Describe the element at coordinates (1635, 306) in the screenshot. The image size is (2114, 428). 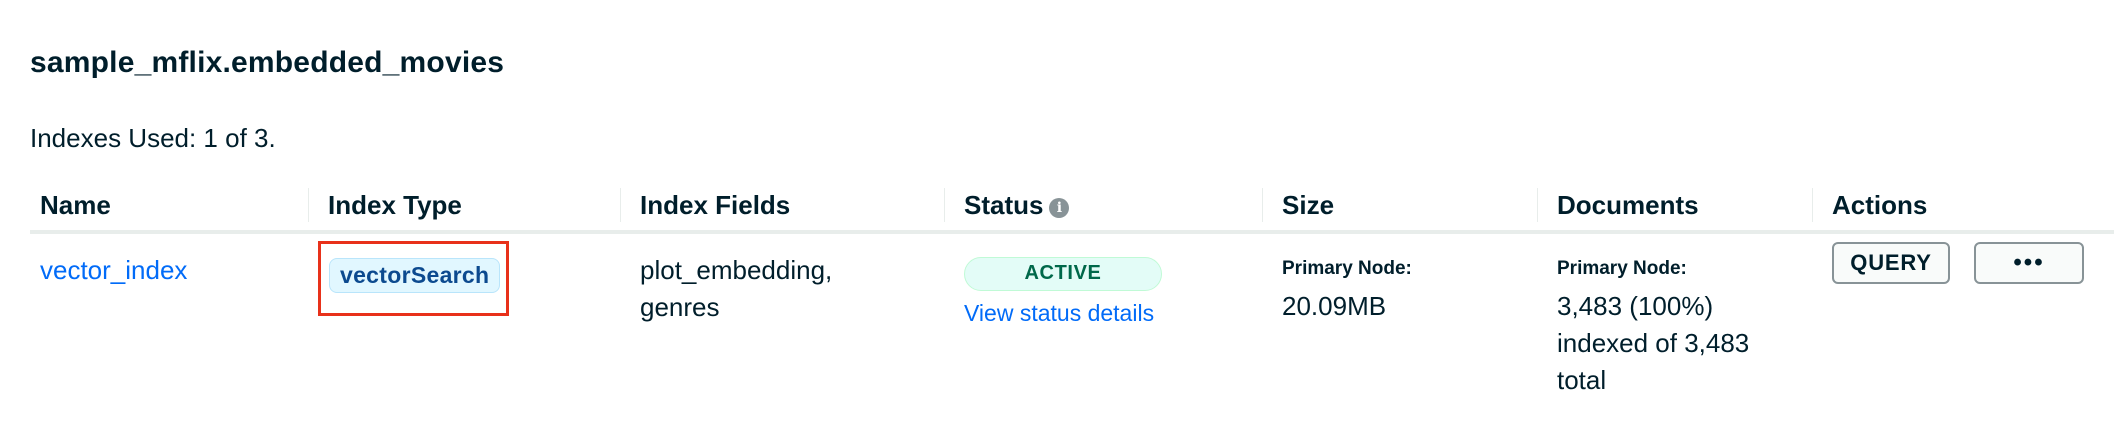
I see `documents-value-line1: 3,483 (100%)` at that location.